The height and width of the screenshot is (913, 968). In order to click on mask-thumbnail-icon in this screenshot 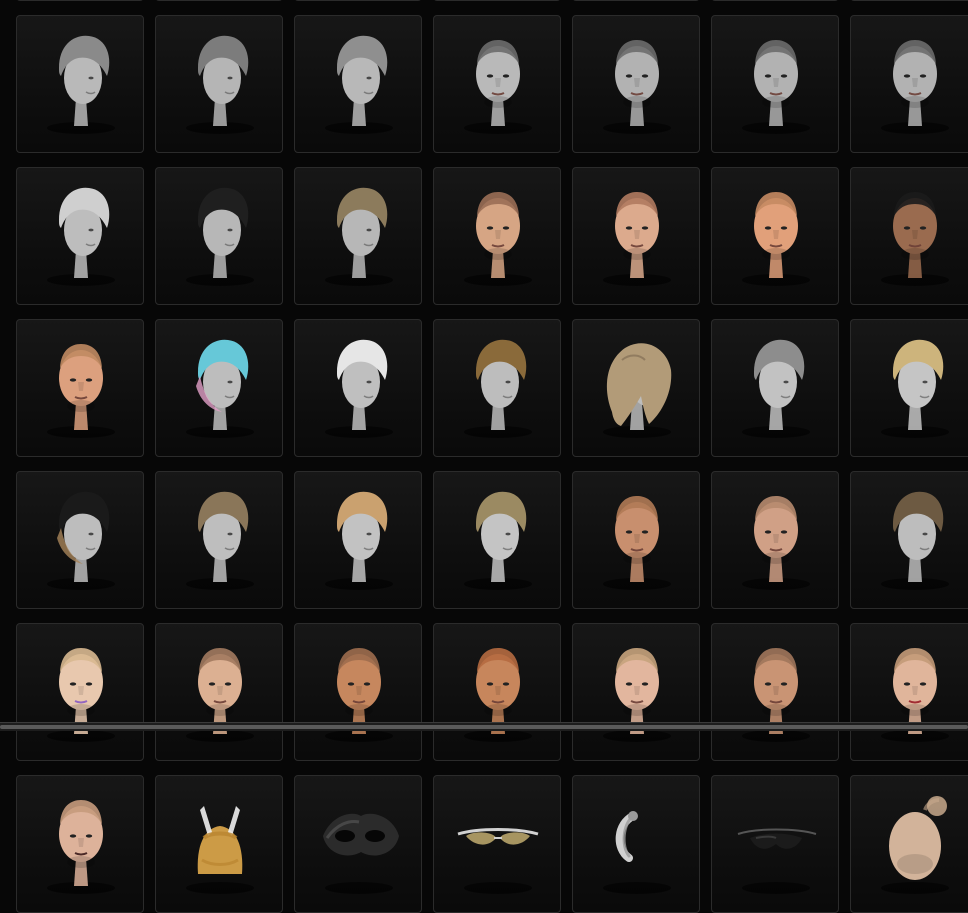, I will do `click(359, 836)`.